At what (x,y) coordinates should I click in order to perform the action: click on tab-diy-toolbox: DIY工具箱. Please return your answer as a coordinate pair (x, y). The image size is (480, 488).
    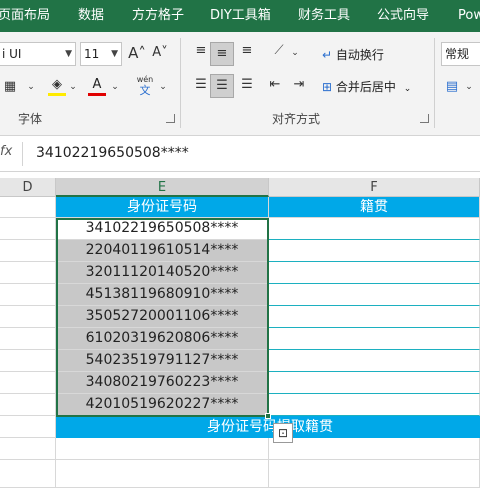
    Looking at the image, I should click on (240, 16).